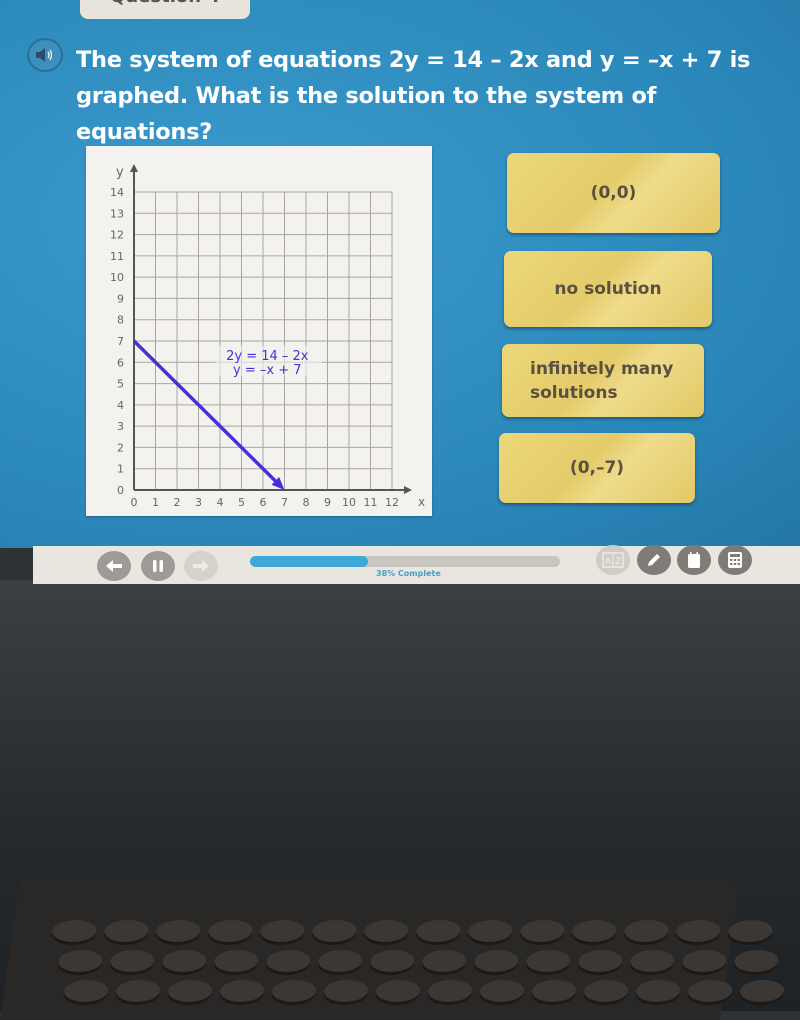 This screenshot has height=1020, width=800. What do you see at coordinates (117, 256) in the screenshot?
I see `y-tick-label: 11` at bounding box center [117, 256].